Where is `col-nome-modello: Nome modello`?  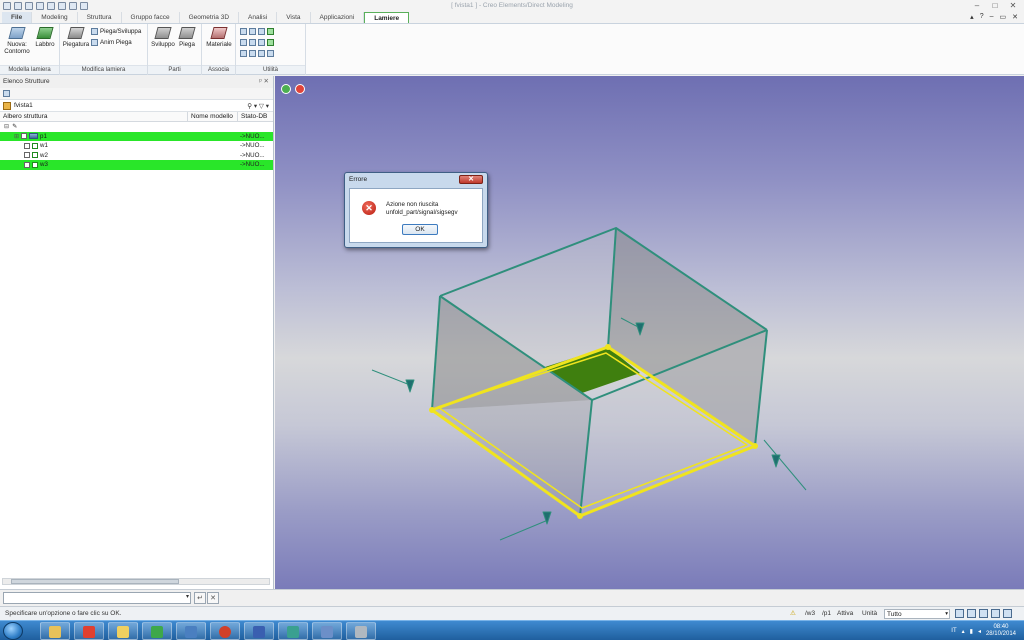 col-nome-modello: Nome modello is located at coordinates (213, 116).